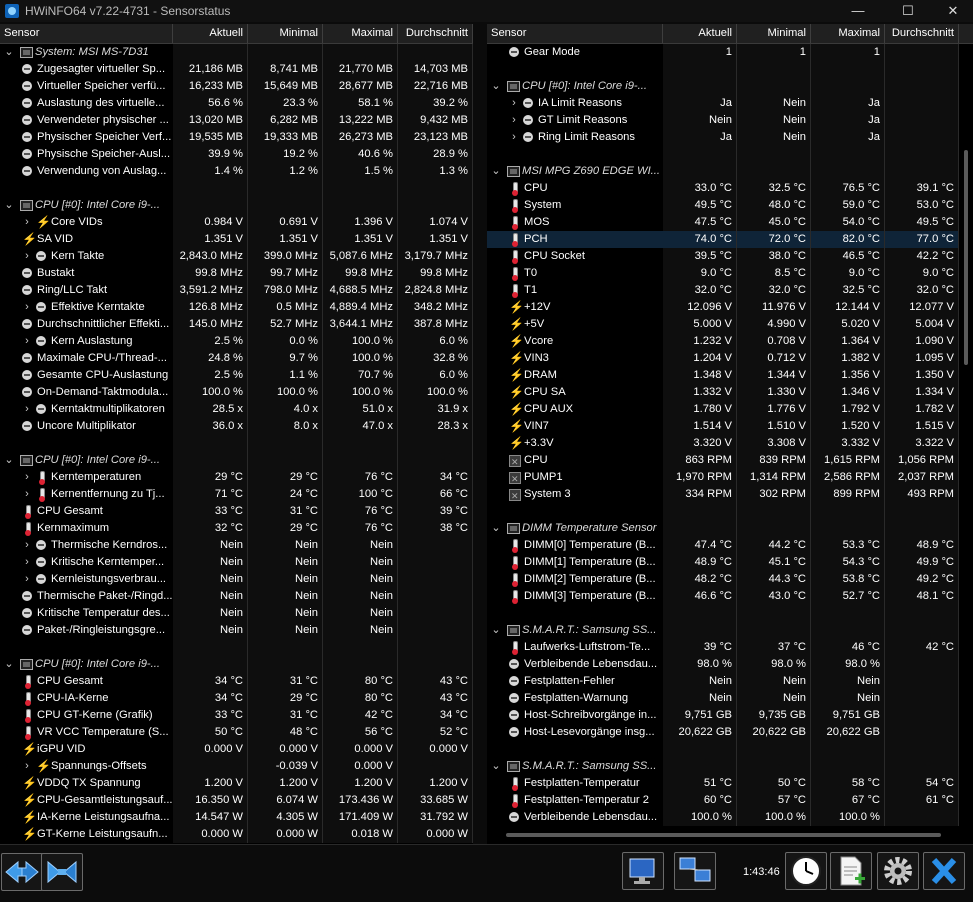 This screenshot has height=902, width=973. Describe the element at coordinates (730, 392) in the screenshot. I see `sensor-row: ⚡ CPU SA 1.332 V 1.330 V 1.346 V 1.334 V` at that location.